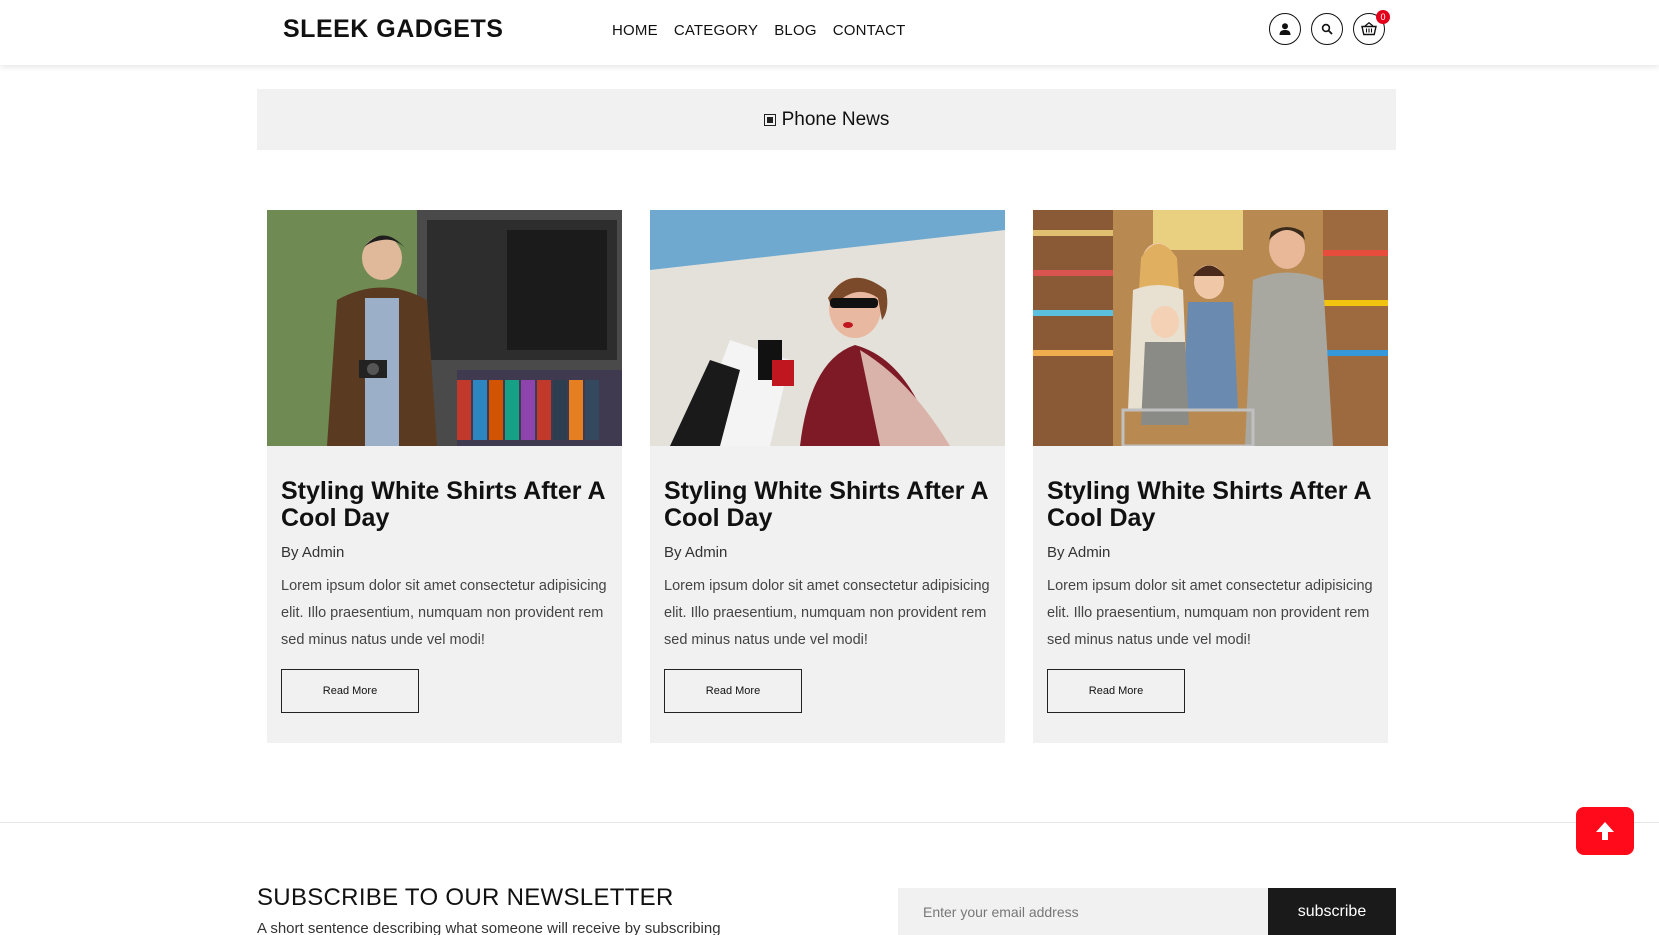 Image resolution: width=1659 pixels, height=935 pixels. Describe the element at coordinates (393, 29) in the screenshot. I see `brand-logo: SLEEK GADGETS` at that location.